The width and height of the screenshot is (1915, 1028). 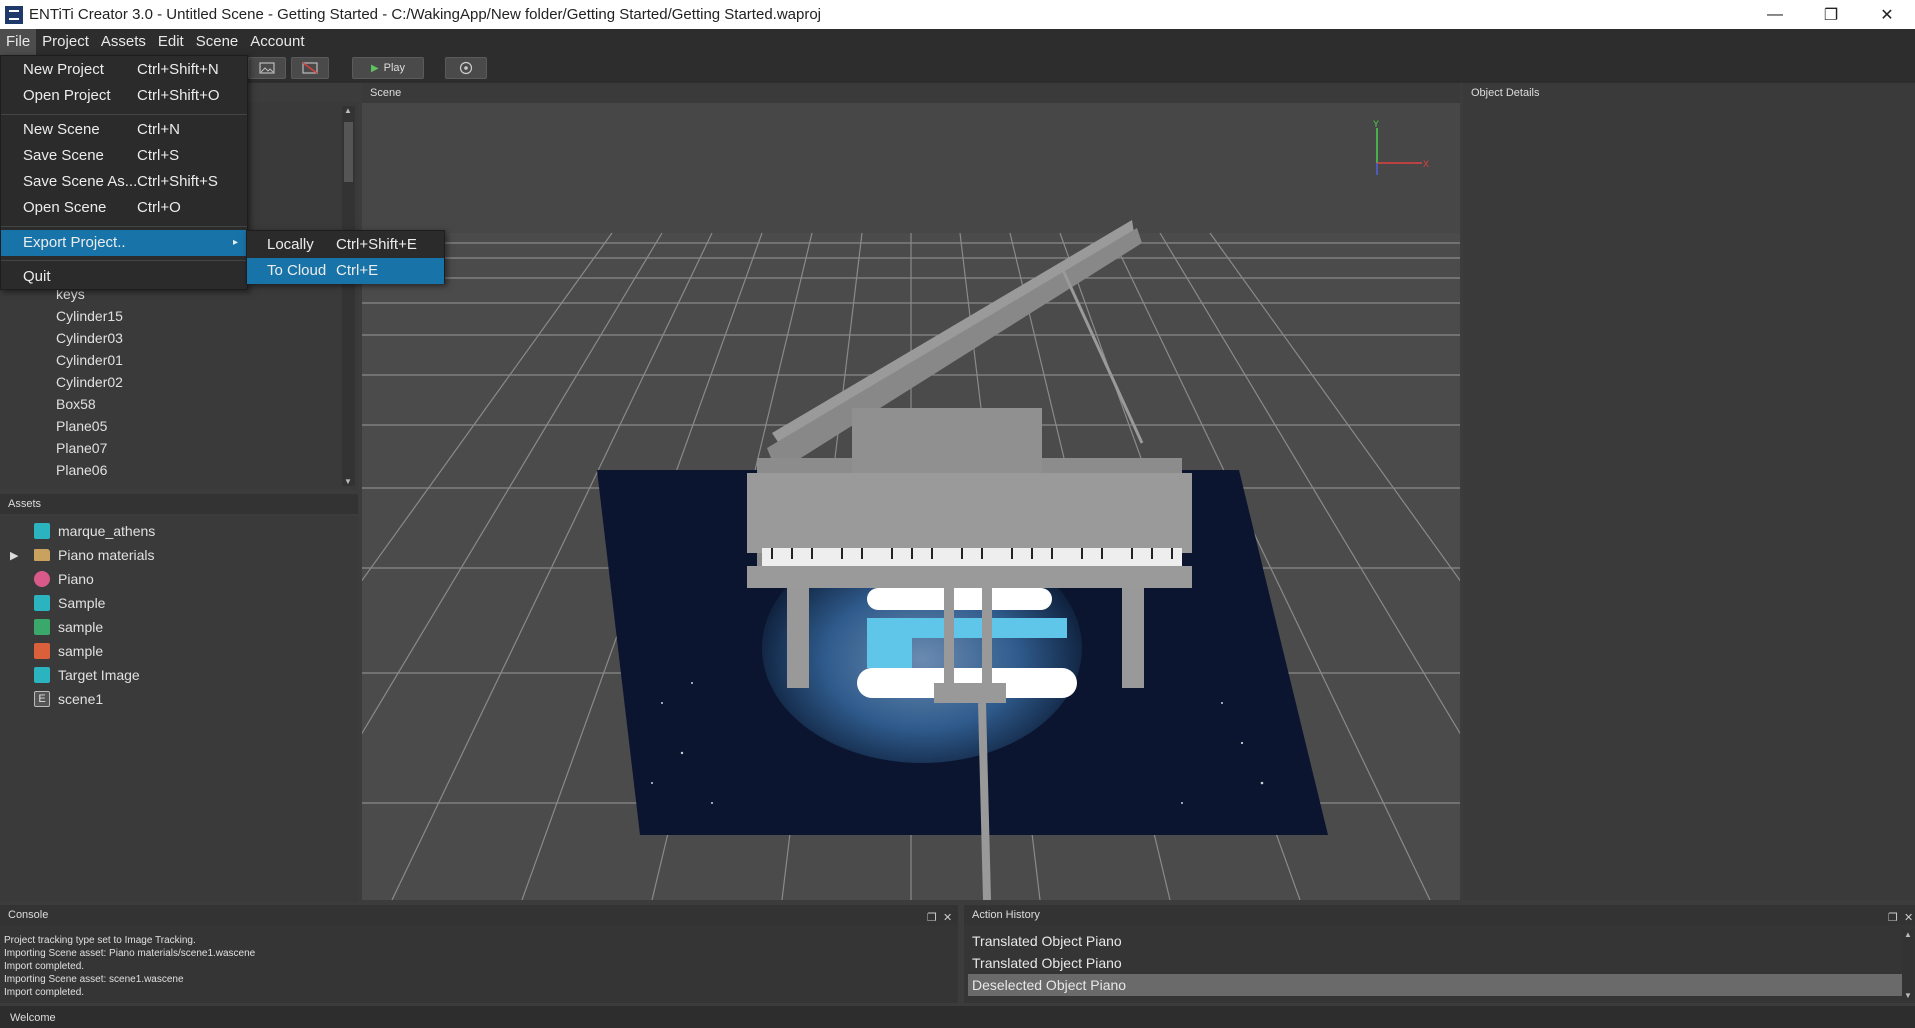 What do you see at coordinates (1689, 93) in the screenshot?
I see `object-details-header: Object Details` at bounding box center [1689, 93].